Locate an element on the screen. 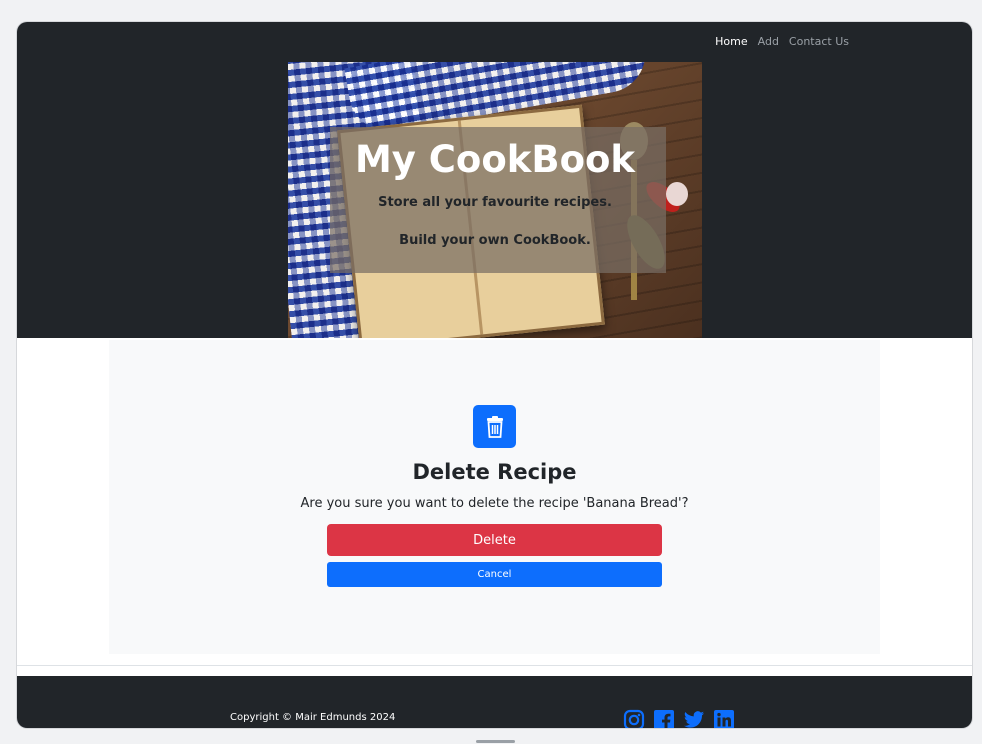  navbar: Home Add Contact Us is located at coordinates (782, 41).